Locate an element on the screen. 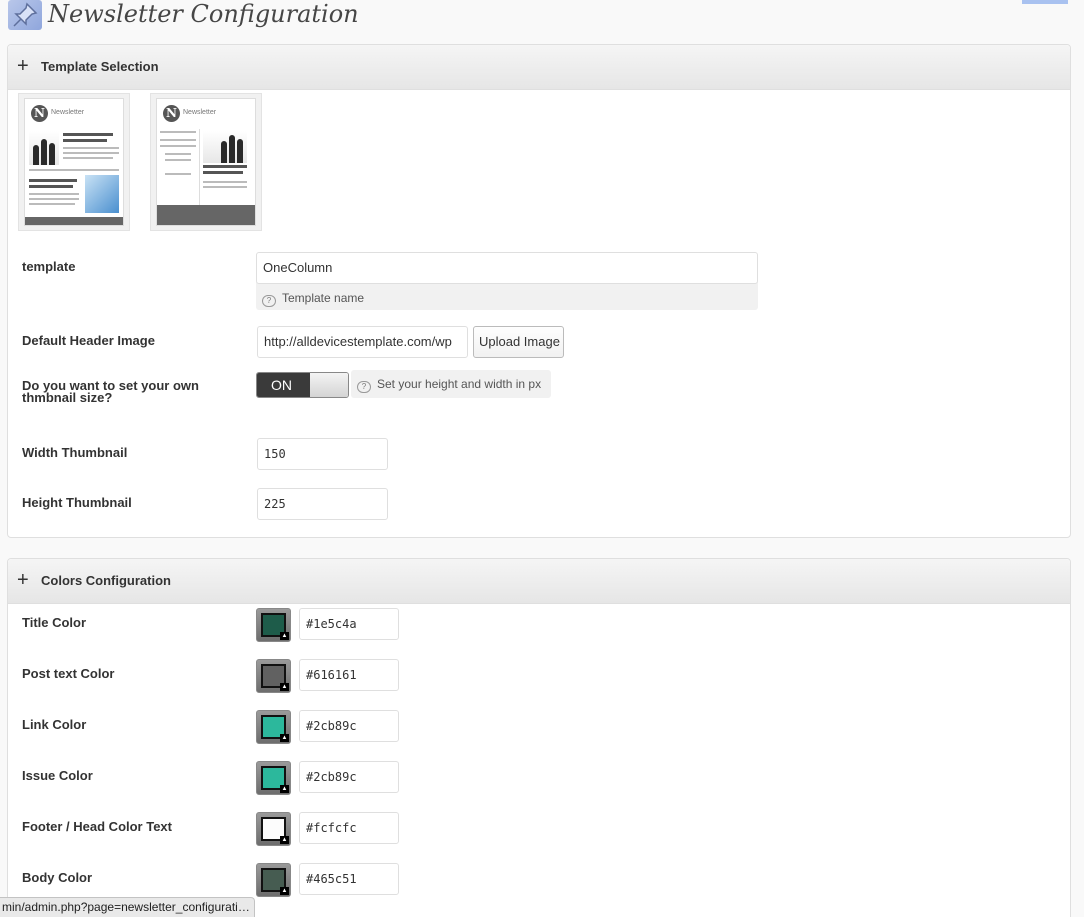  pushpin-icon is located at coordinates (25, 15).